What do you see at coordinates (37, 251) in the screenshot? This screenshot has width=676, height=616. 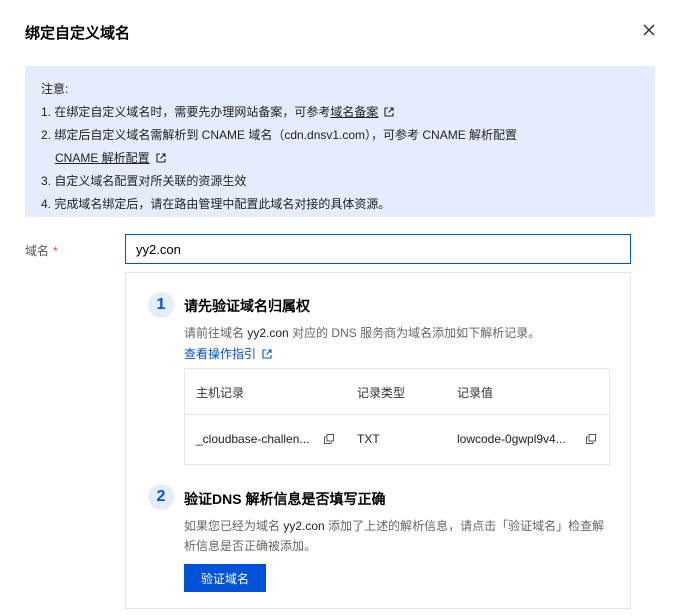 I see `domain-label-text: 域名` at bounding box center [37, 251].